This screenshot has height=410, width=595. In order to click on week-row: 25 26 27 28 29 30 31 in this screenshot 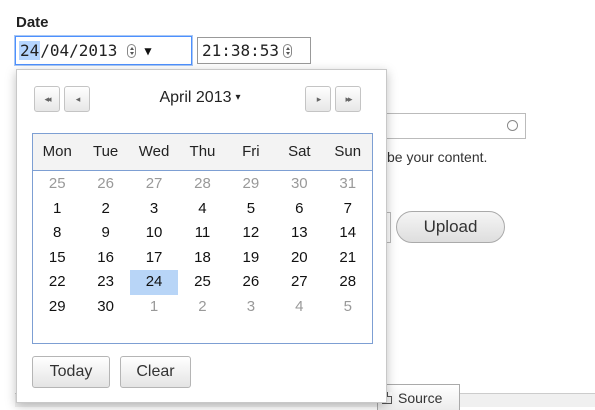, I will do `click(202, 184)`.